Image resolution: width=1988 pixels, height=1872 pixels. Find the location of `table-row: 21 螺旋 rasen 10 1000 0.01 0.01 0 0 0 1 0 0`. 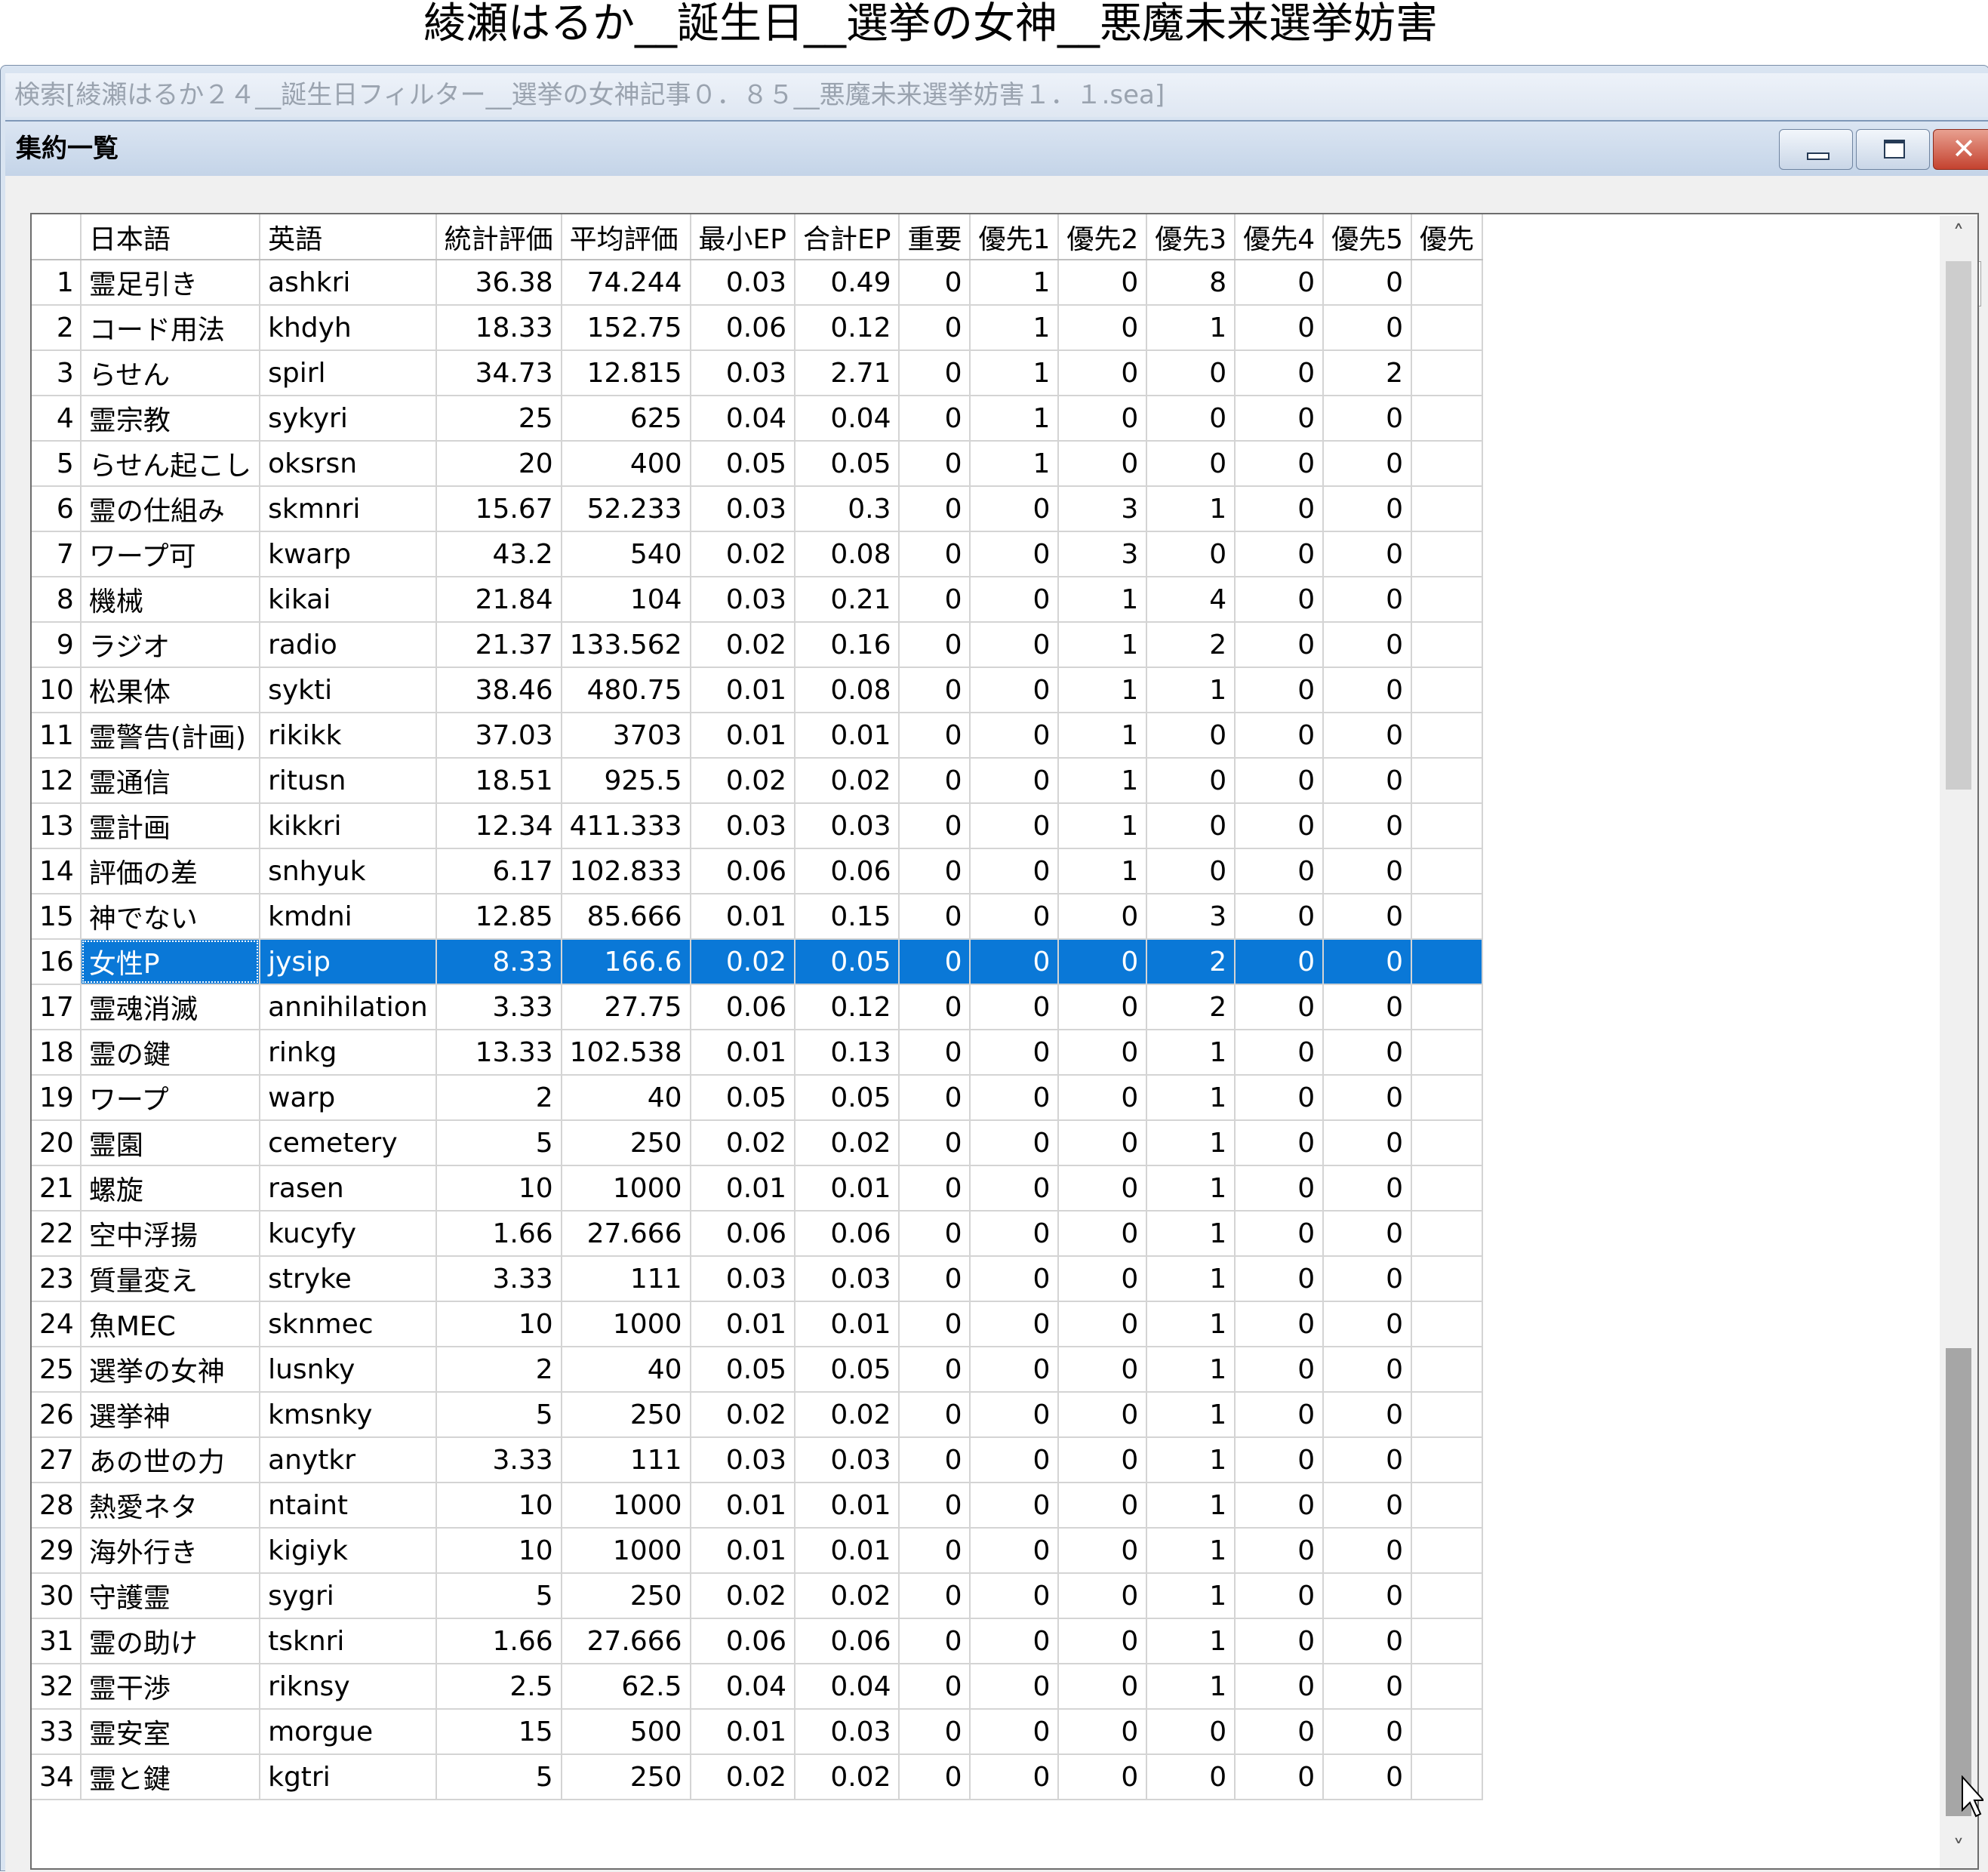

table-row: 21 螺旋 rasen 10 1000 0.01 0.01 0 0 0 1 0 0 is located at coordinates (758, 1188).